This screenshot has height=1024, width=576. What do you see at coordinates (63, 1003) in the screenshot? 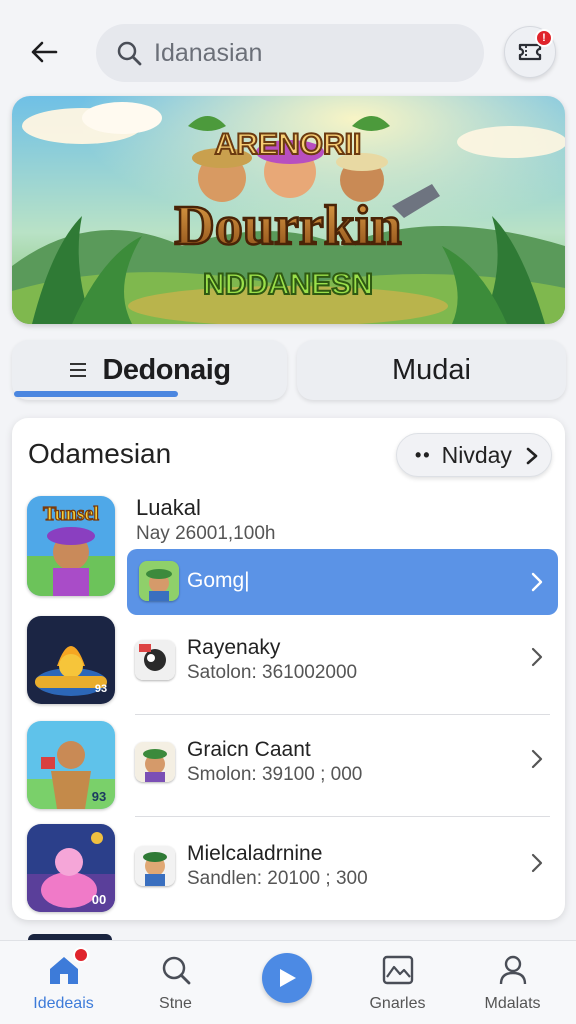
I see `nav-label: Idedeais` at bounding box center [63, 1003].